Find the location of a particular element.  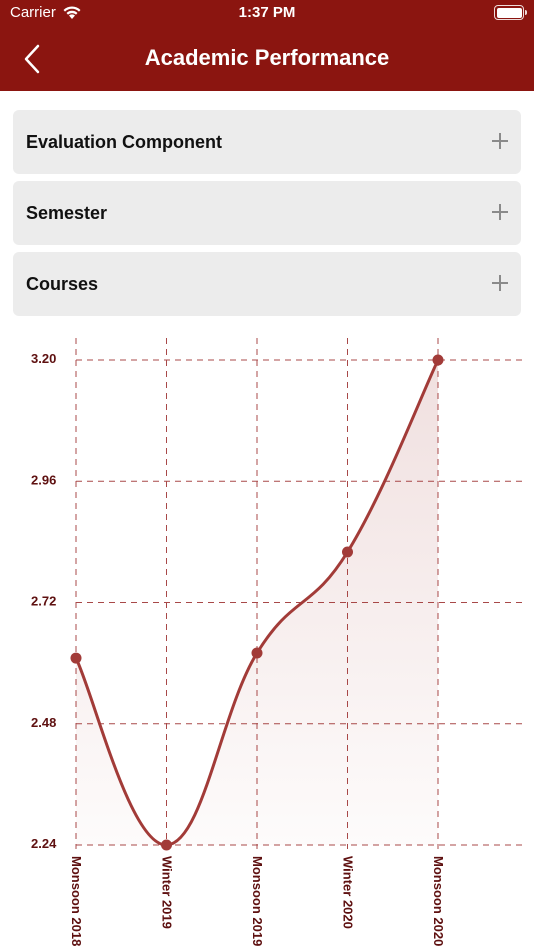

navigation-bar: Carrier 1:37 PM Academic Performance is located at coordinates (267, 45).